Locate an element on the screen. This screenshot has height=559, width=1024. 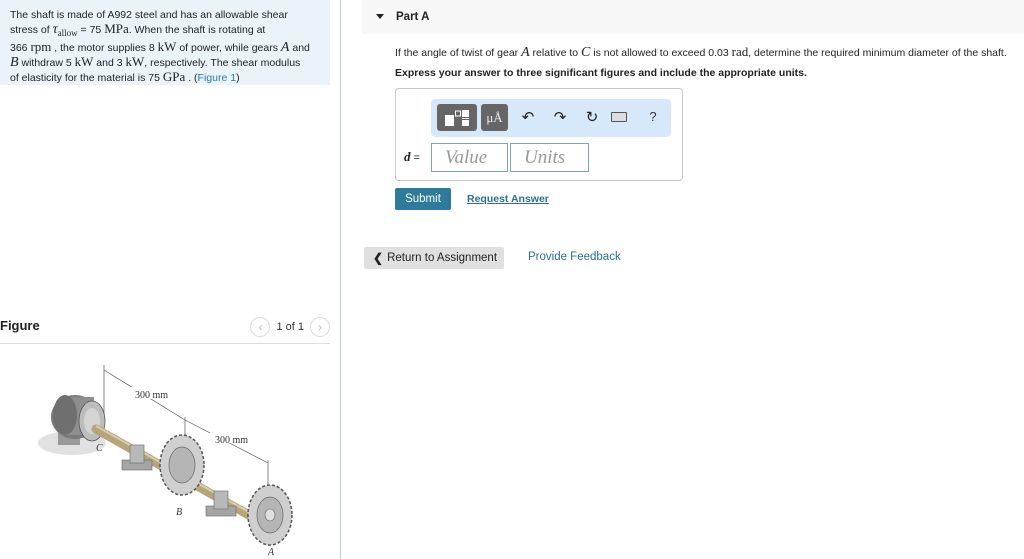
prev-figure-button: ‹ is located at coordinates (260, 327).